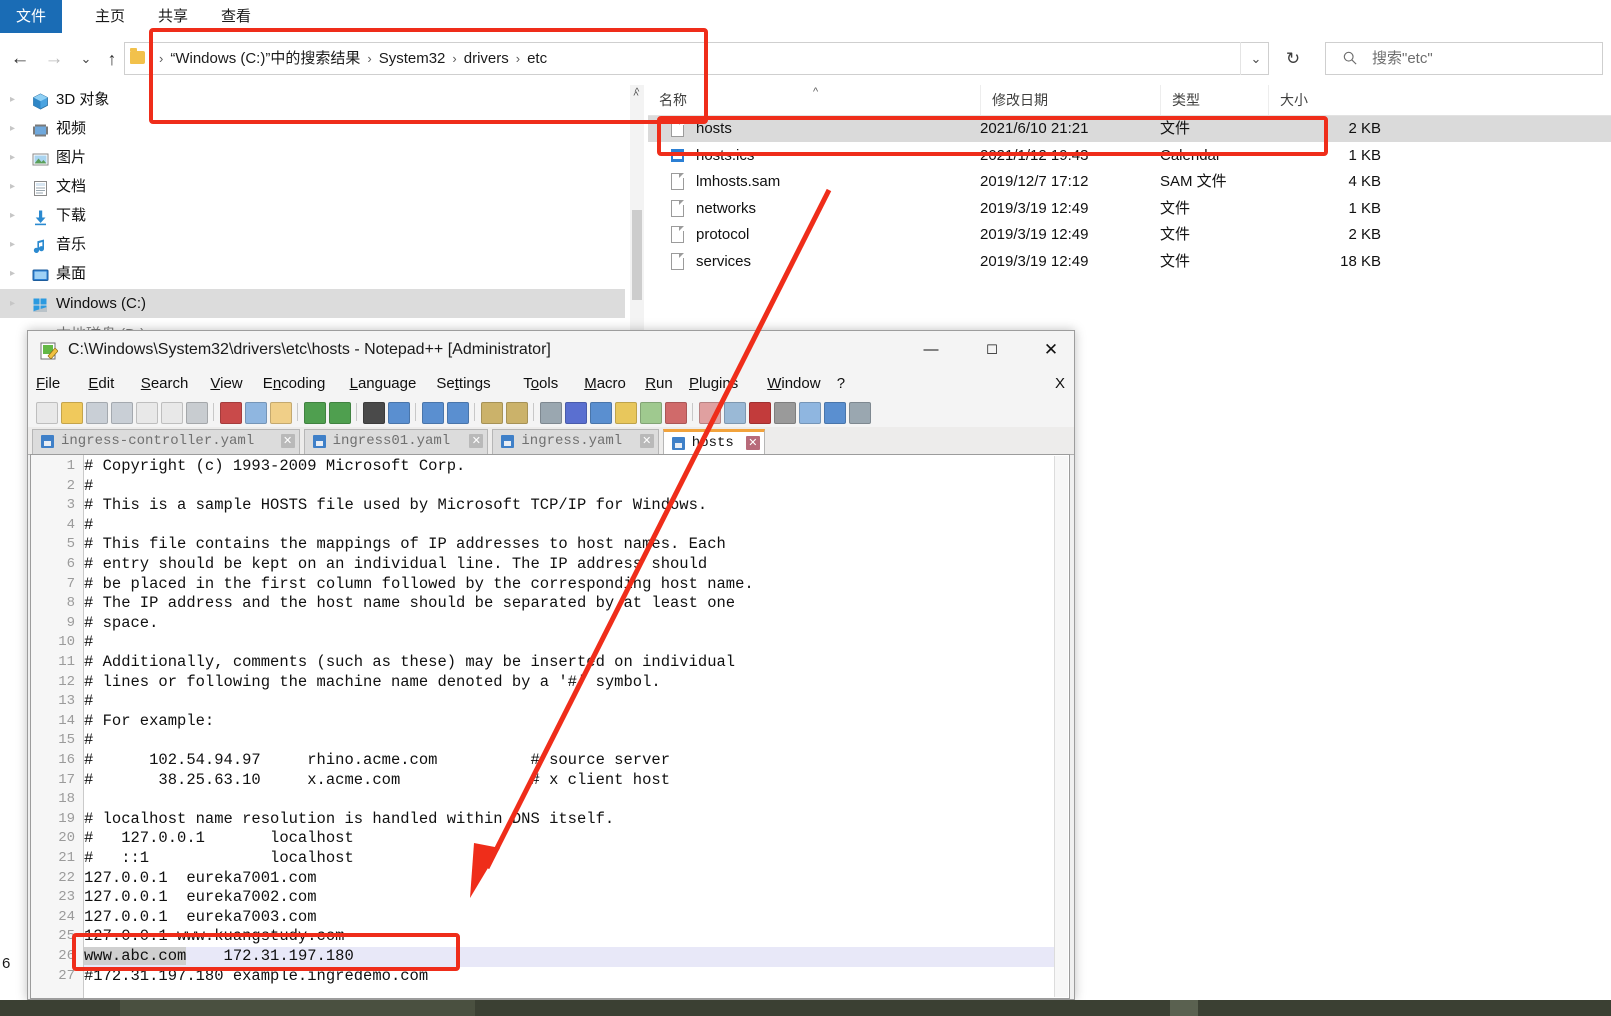 The width and height of the screenshot is (1611, 1016). I want to click on scrollbar-thumb, so click(637, 255).